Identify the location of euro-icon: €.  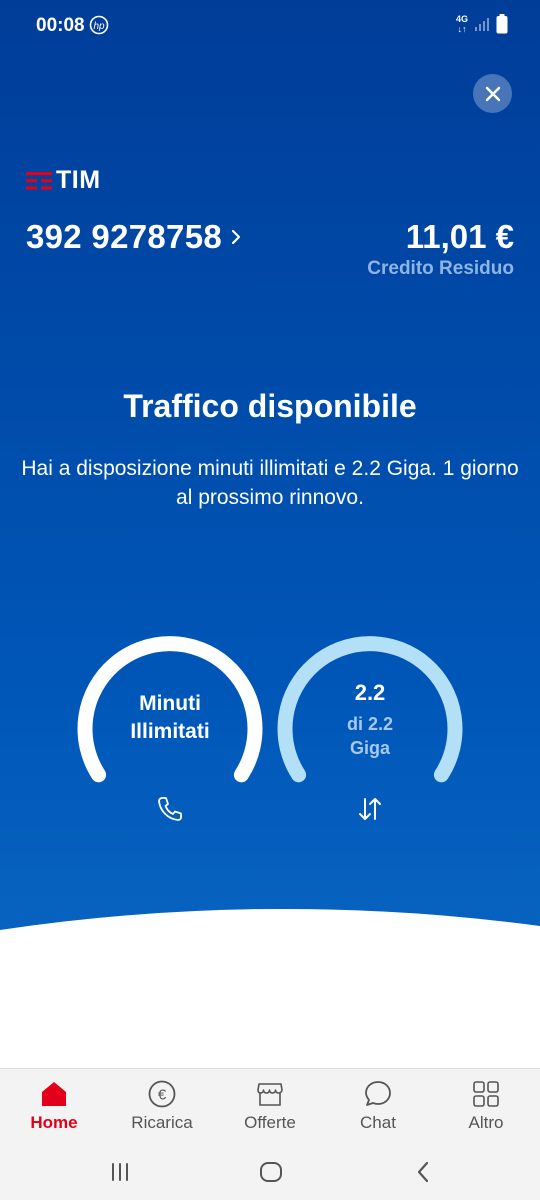
(162, 1094).